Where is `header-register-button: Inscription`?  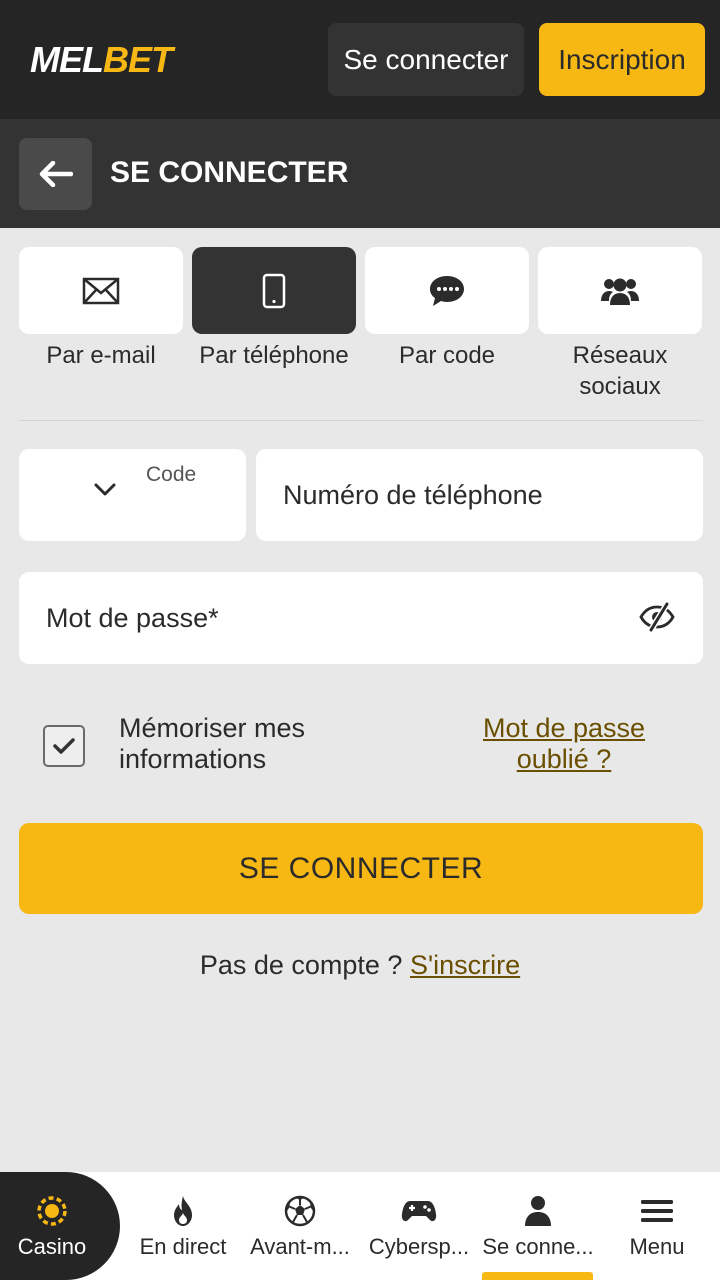
header-register-button: Inscription is located at coordinates (622, 59).